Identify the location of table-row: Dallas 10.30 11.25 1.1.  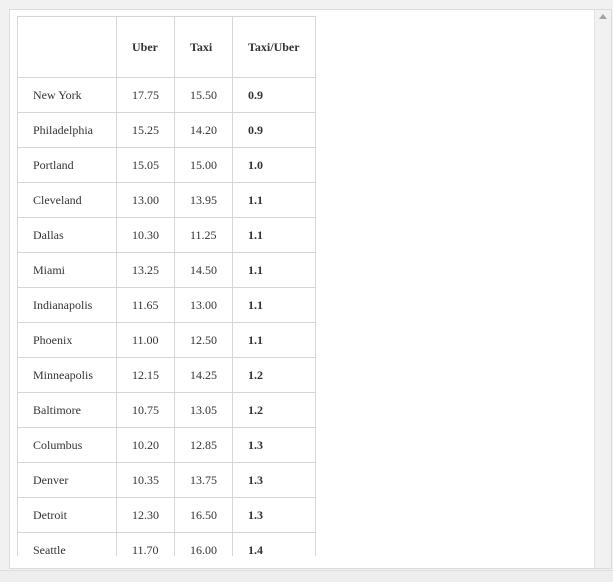
(166, 235).